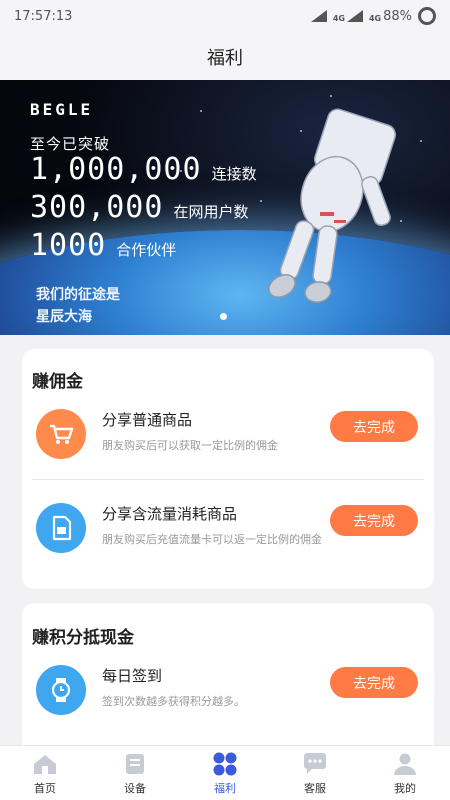  I want to click on tab-device: 设备, so click(135, 773).